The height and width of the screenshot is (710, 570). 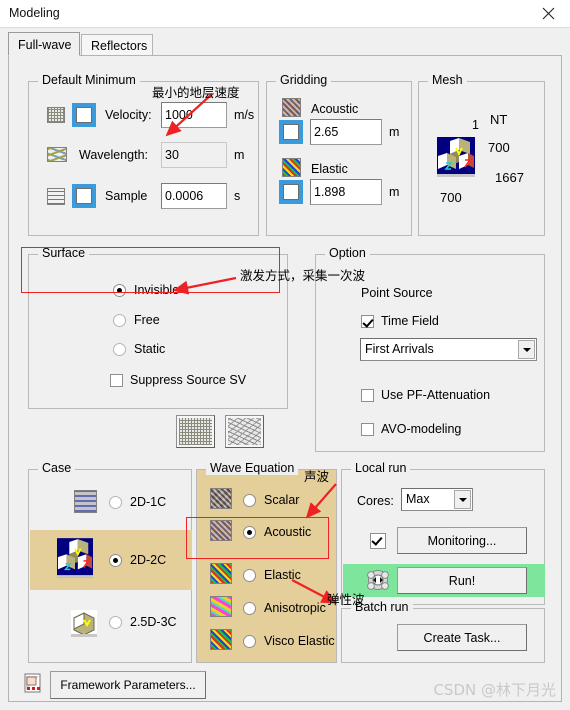 What do you see at coordinates (499, 147) in the screenshot?
I see `mesh-value-nt: 700` at bounding box center [499, 147].